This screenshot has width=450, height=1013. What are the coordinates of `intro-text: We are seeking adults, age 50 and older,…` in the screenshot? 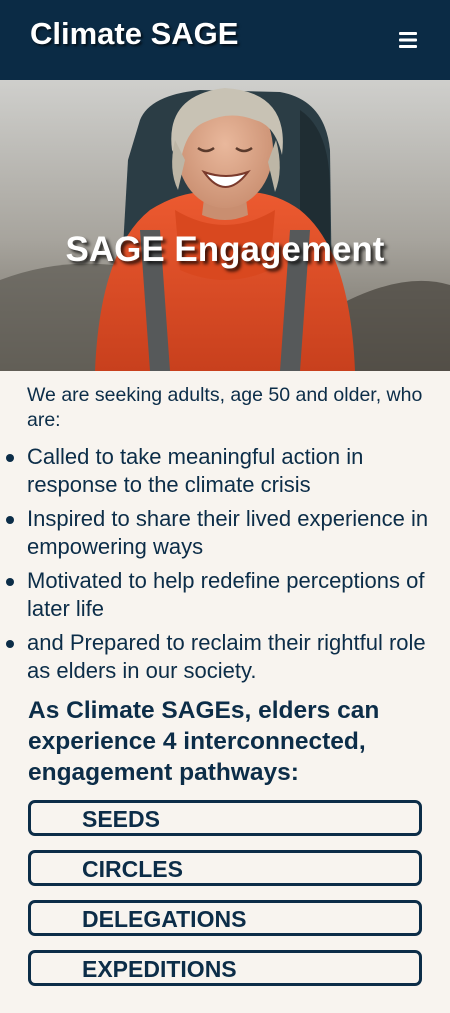 It's located at (225, 407).